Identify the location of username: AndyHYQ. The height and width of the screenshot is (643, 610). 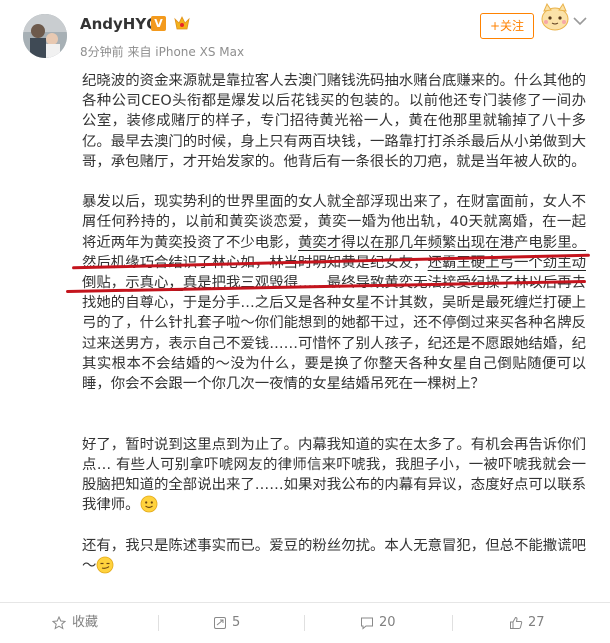
(119, 24).